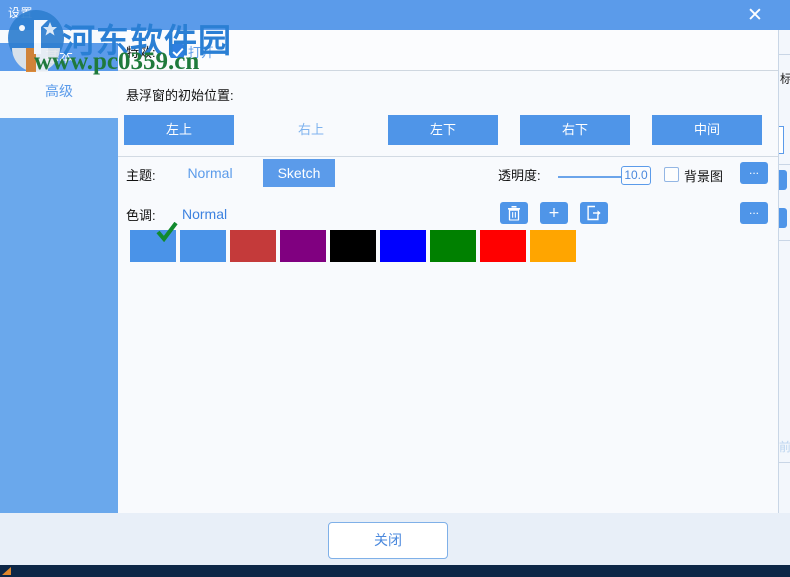 Image resolution: width=790 pixels, height=577 pixels. I want to click on position-button-center: 中间, so click(707, 130).